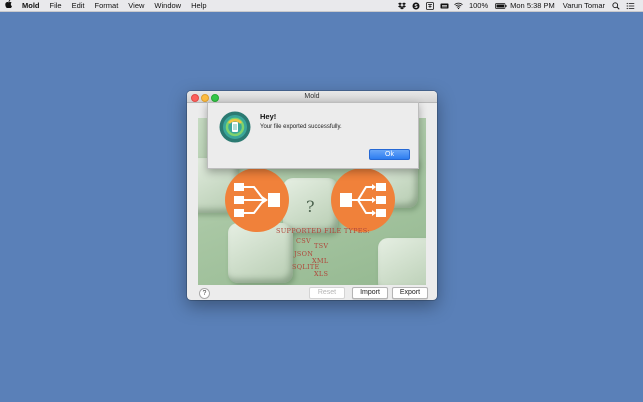  Describe the element at coordinates (167, 5) in the screenshot. I see `menu-window: Window` at that location.